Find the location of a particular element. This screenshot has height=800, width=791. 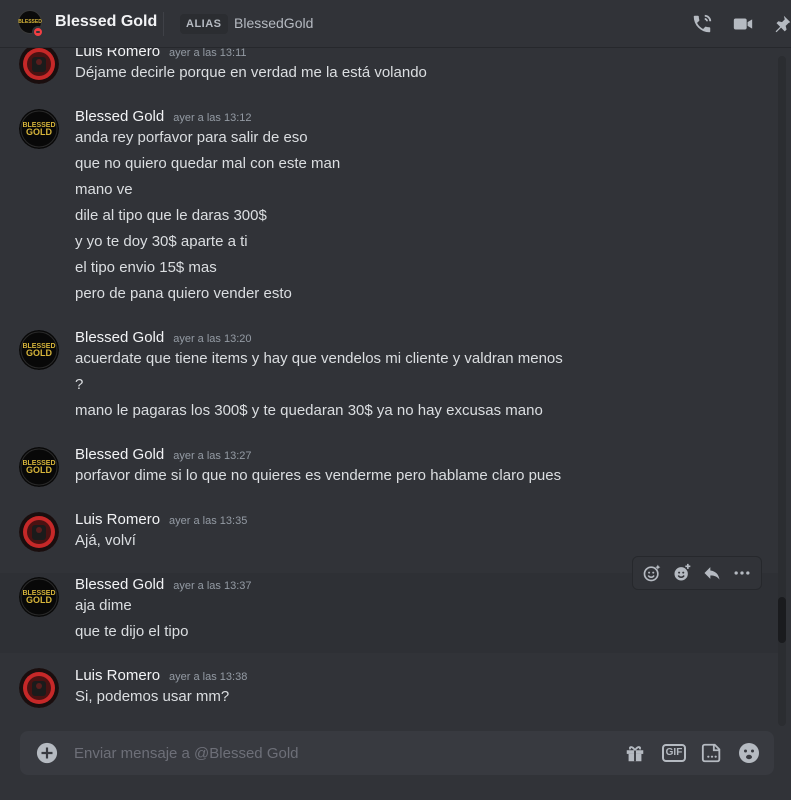

message-composer: GIF is located at coordinates (397, 753).